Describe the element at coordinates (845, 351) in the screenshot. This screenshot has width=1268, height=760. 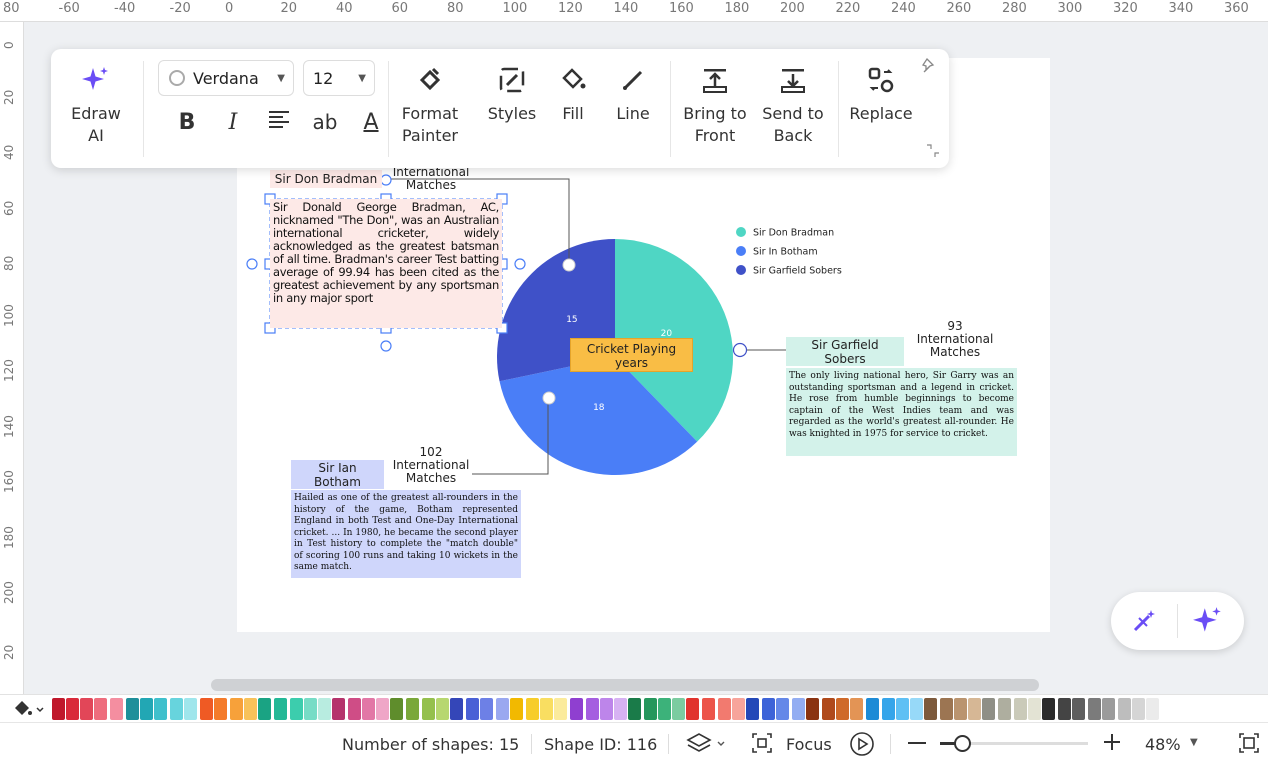
I see `sobers-name-box: Sir Garfield Sobers` at that location.